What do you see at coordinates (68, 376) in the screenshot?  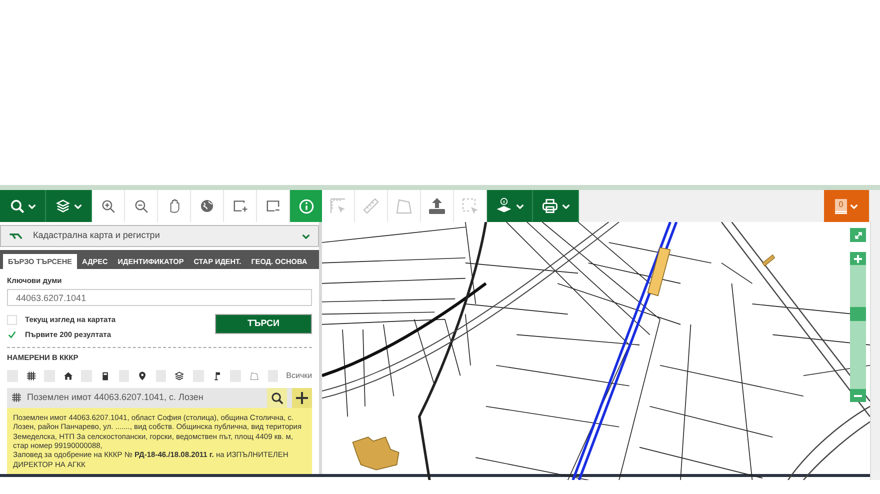 I see `house-icon` at bounding box center [68, 376].